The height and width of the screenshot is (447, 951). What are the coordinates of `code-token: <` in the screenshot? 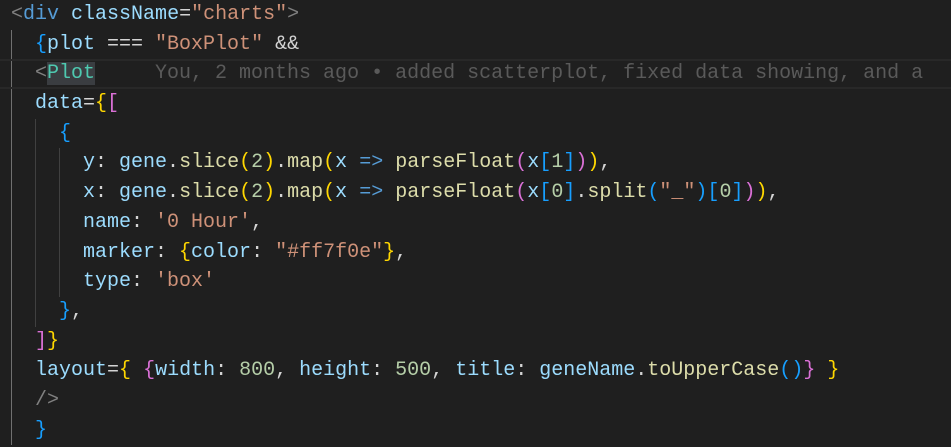 It's located at (41, 74).